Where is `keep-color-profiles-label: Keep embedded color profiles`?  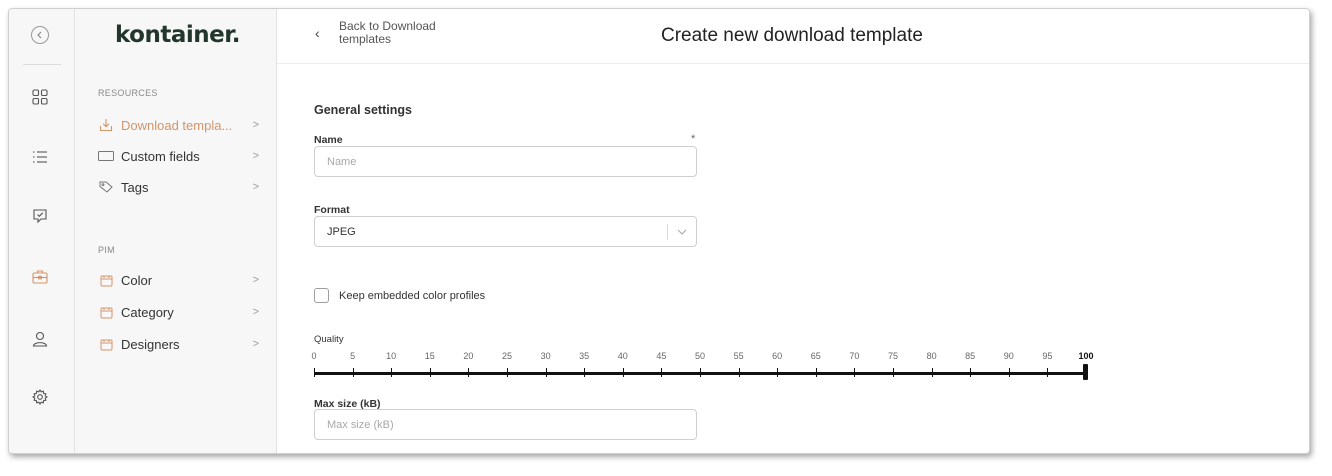
keep-color-profiles-label: Keep embedded color profiles is located at coordinates (412, 295).